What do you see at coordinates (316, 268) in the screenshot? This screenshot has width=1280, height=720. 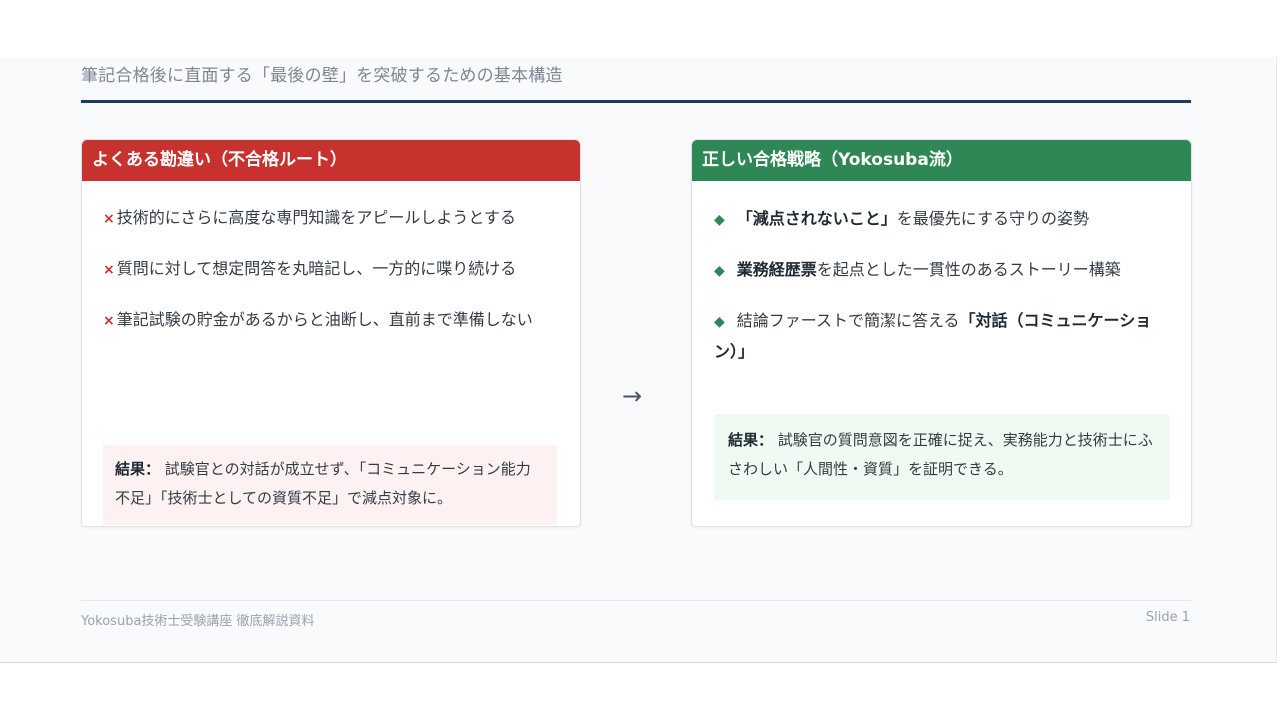 I see `wrong-route-item-text: 質問に対して想定問答を丸暗記し、一方的に喋り続ける` at bounding box center [316, 268].